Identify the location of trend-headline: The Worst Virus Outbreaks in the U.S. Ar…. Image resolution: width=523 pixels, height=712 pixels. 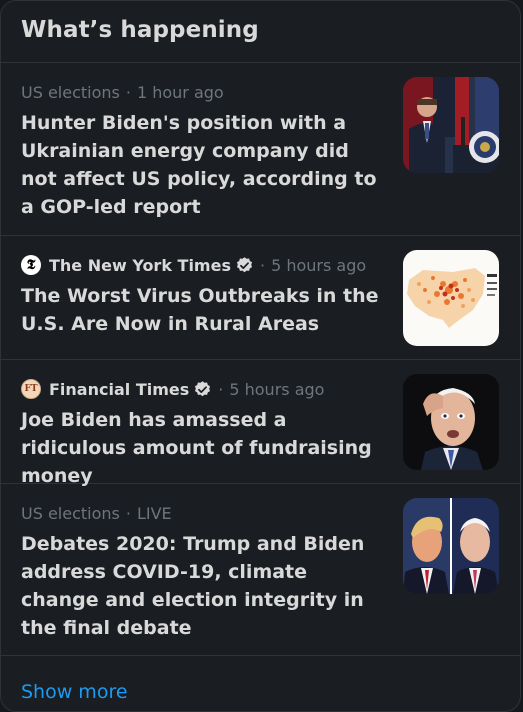
(200, 310).